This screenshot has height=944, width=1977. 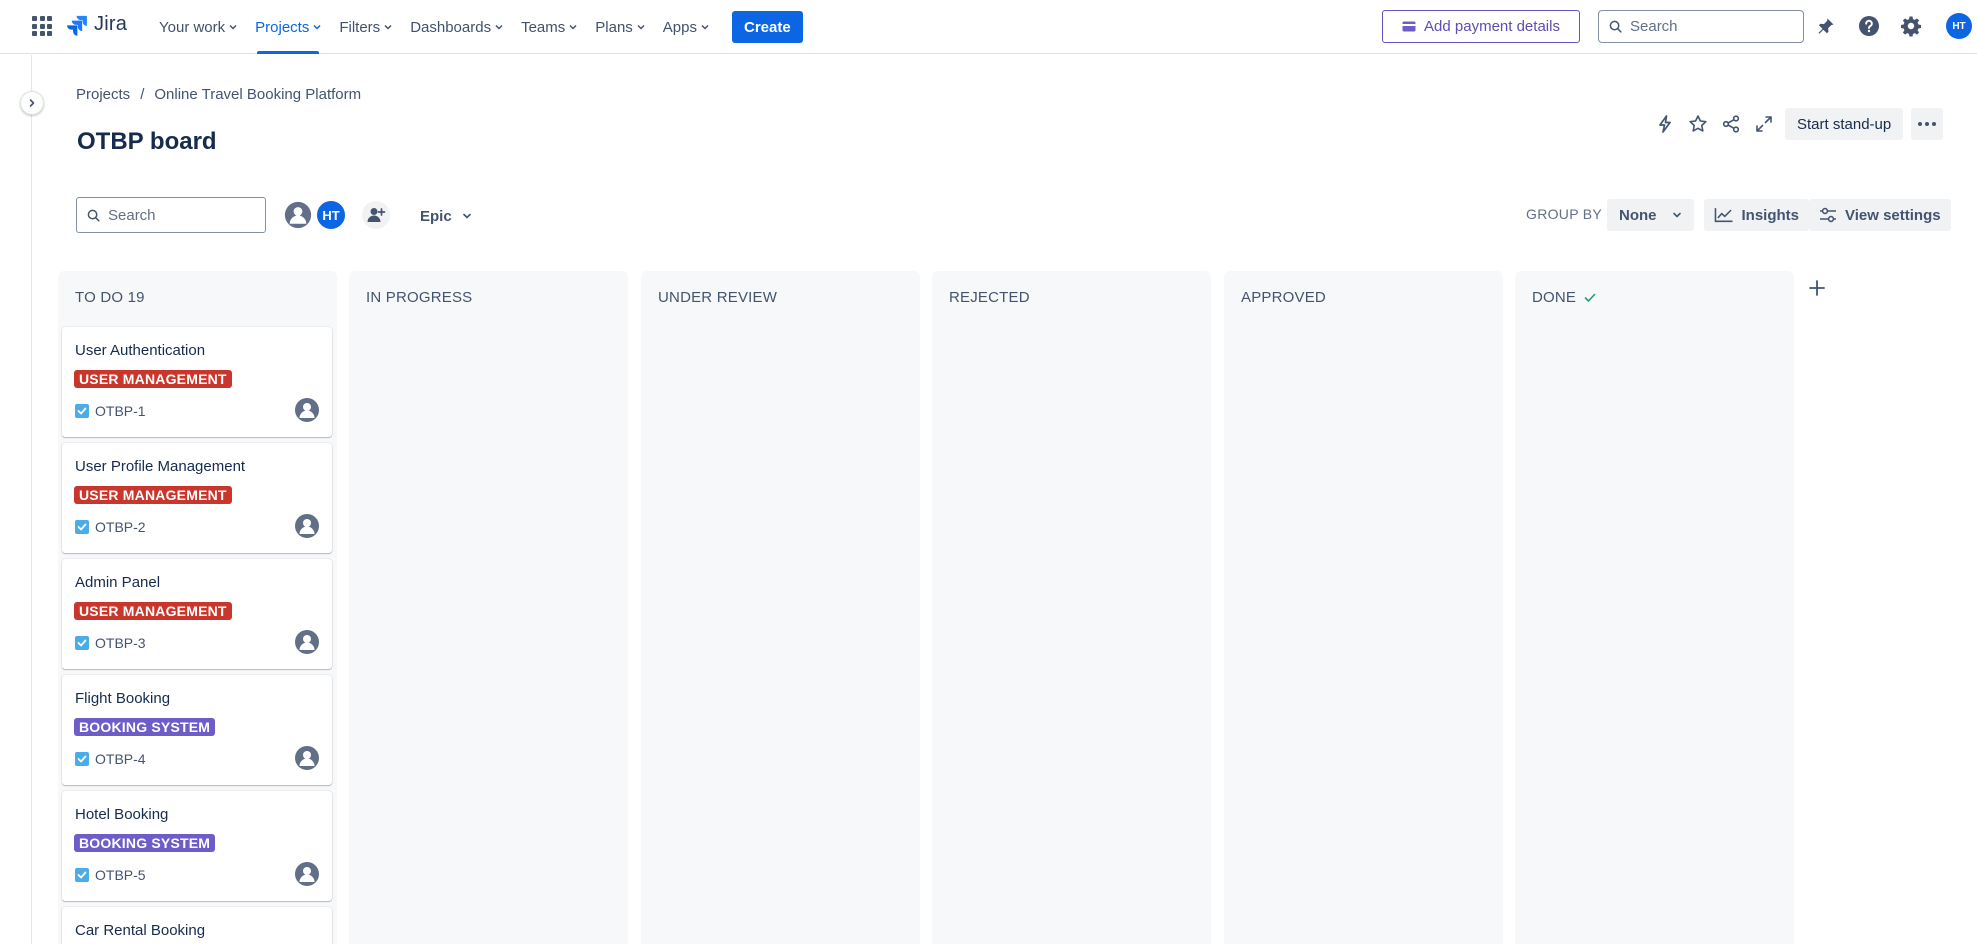 What do you see at coordinates (1590, 297) in the screenshot?
I see `done-check-icon` at bounding box center [1590, 297].